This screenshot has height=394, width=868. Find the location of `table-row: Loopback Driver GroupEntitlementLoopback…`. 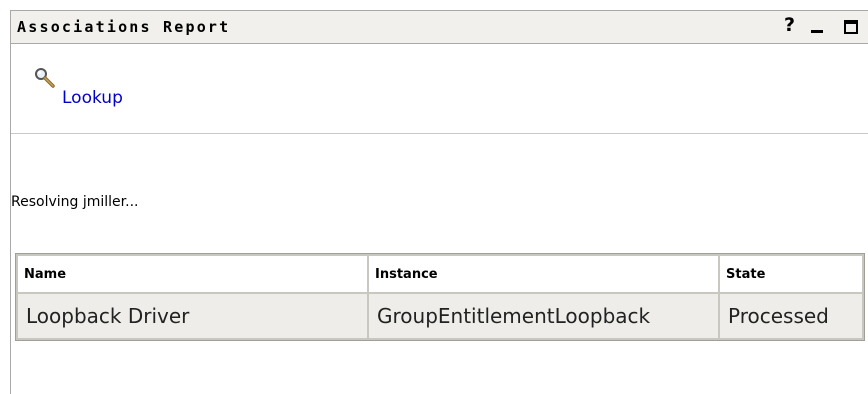

table-row: Loopback Driver GroupEntitlementLoopback… is located at coordinates (440, 316).